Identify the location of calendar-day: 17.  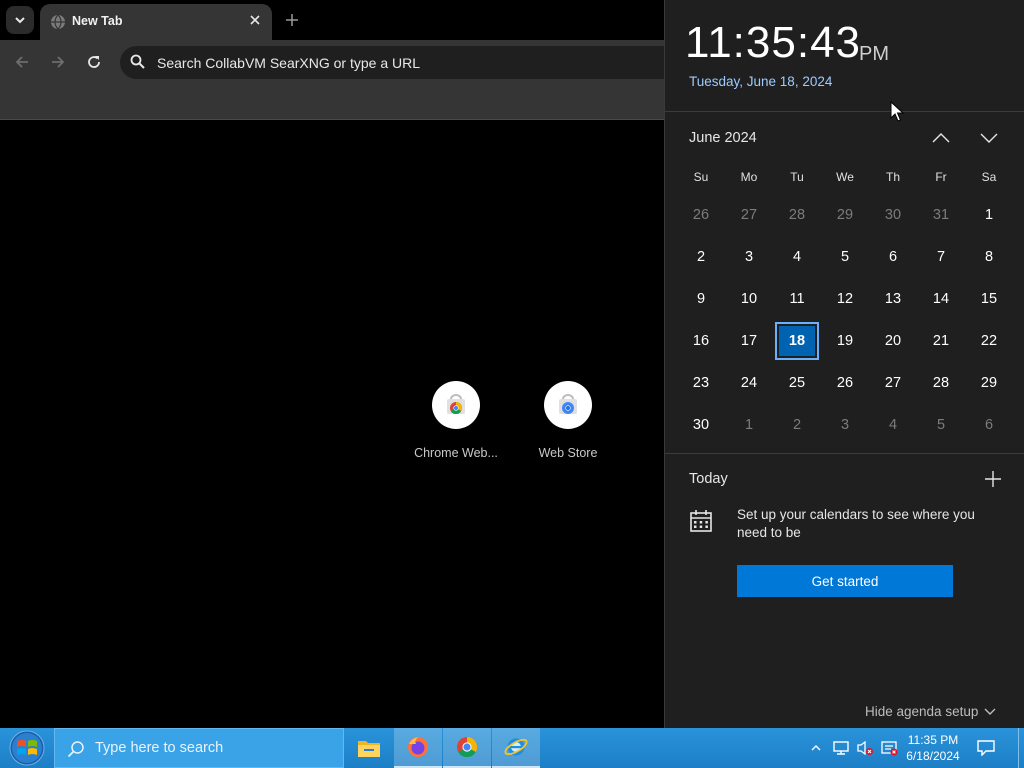
(749, 341).